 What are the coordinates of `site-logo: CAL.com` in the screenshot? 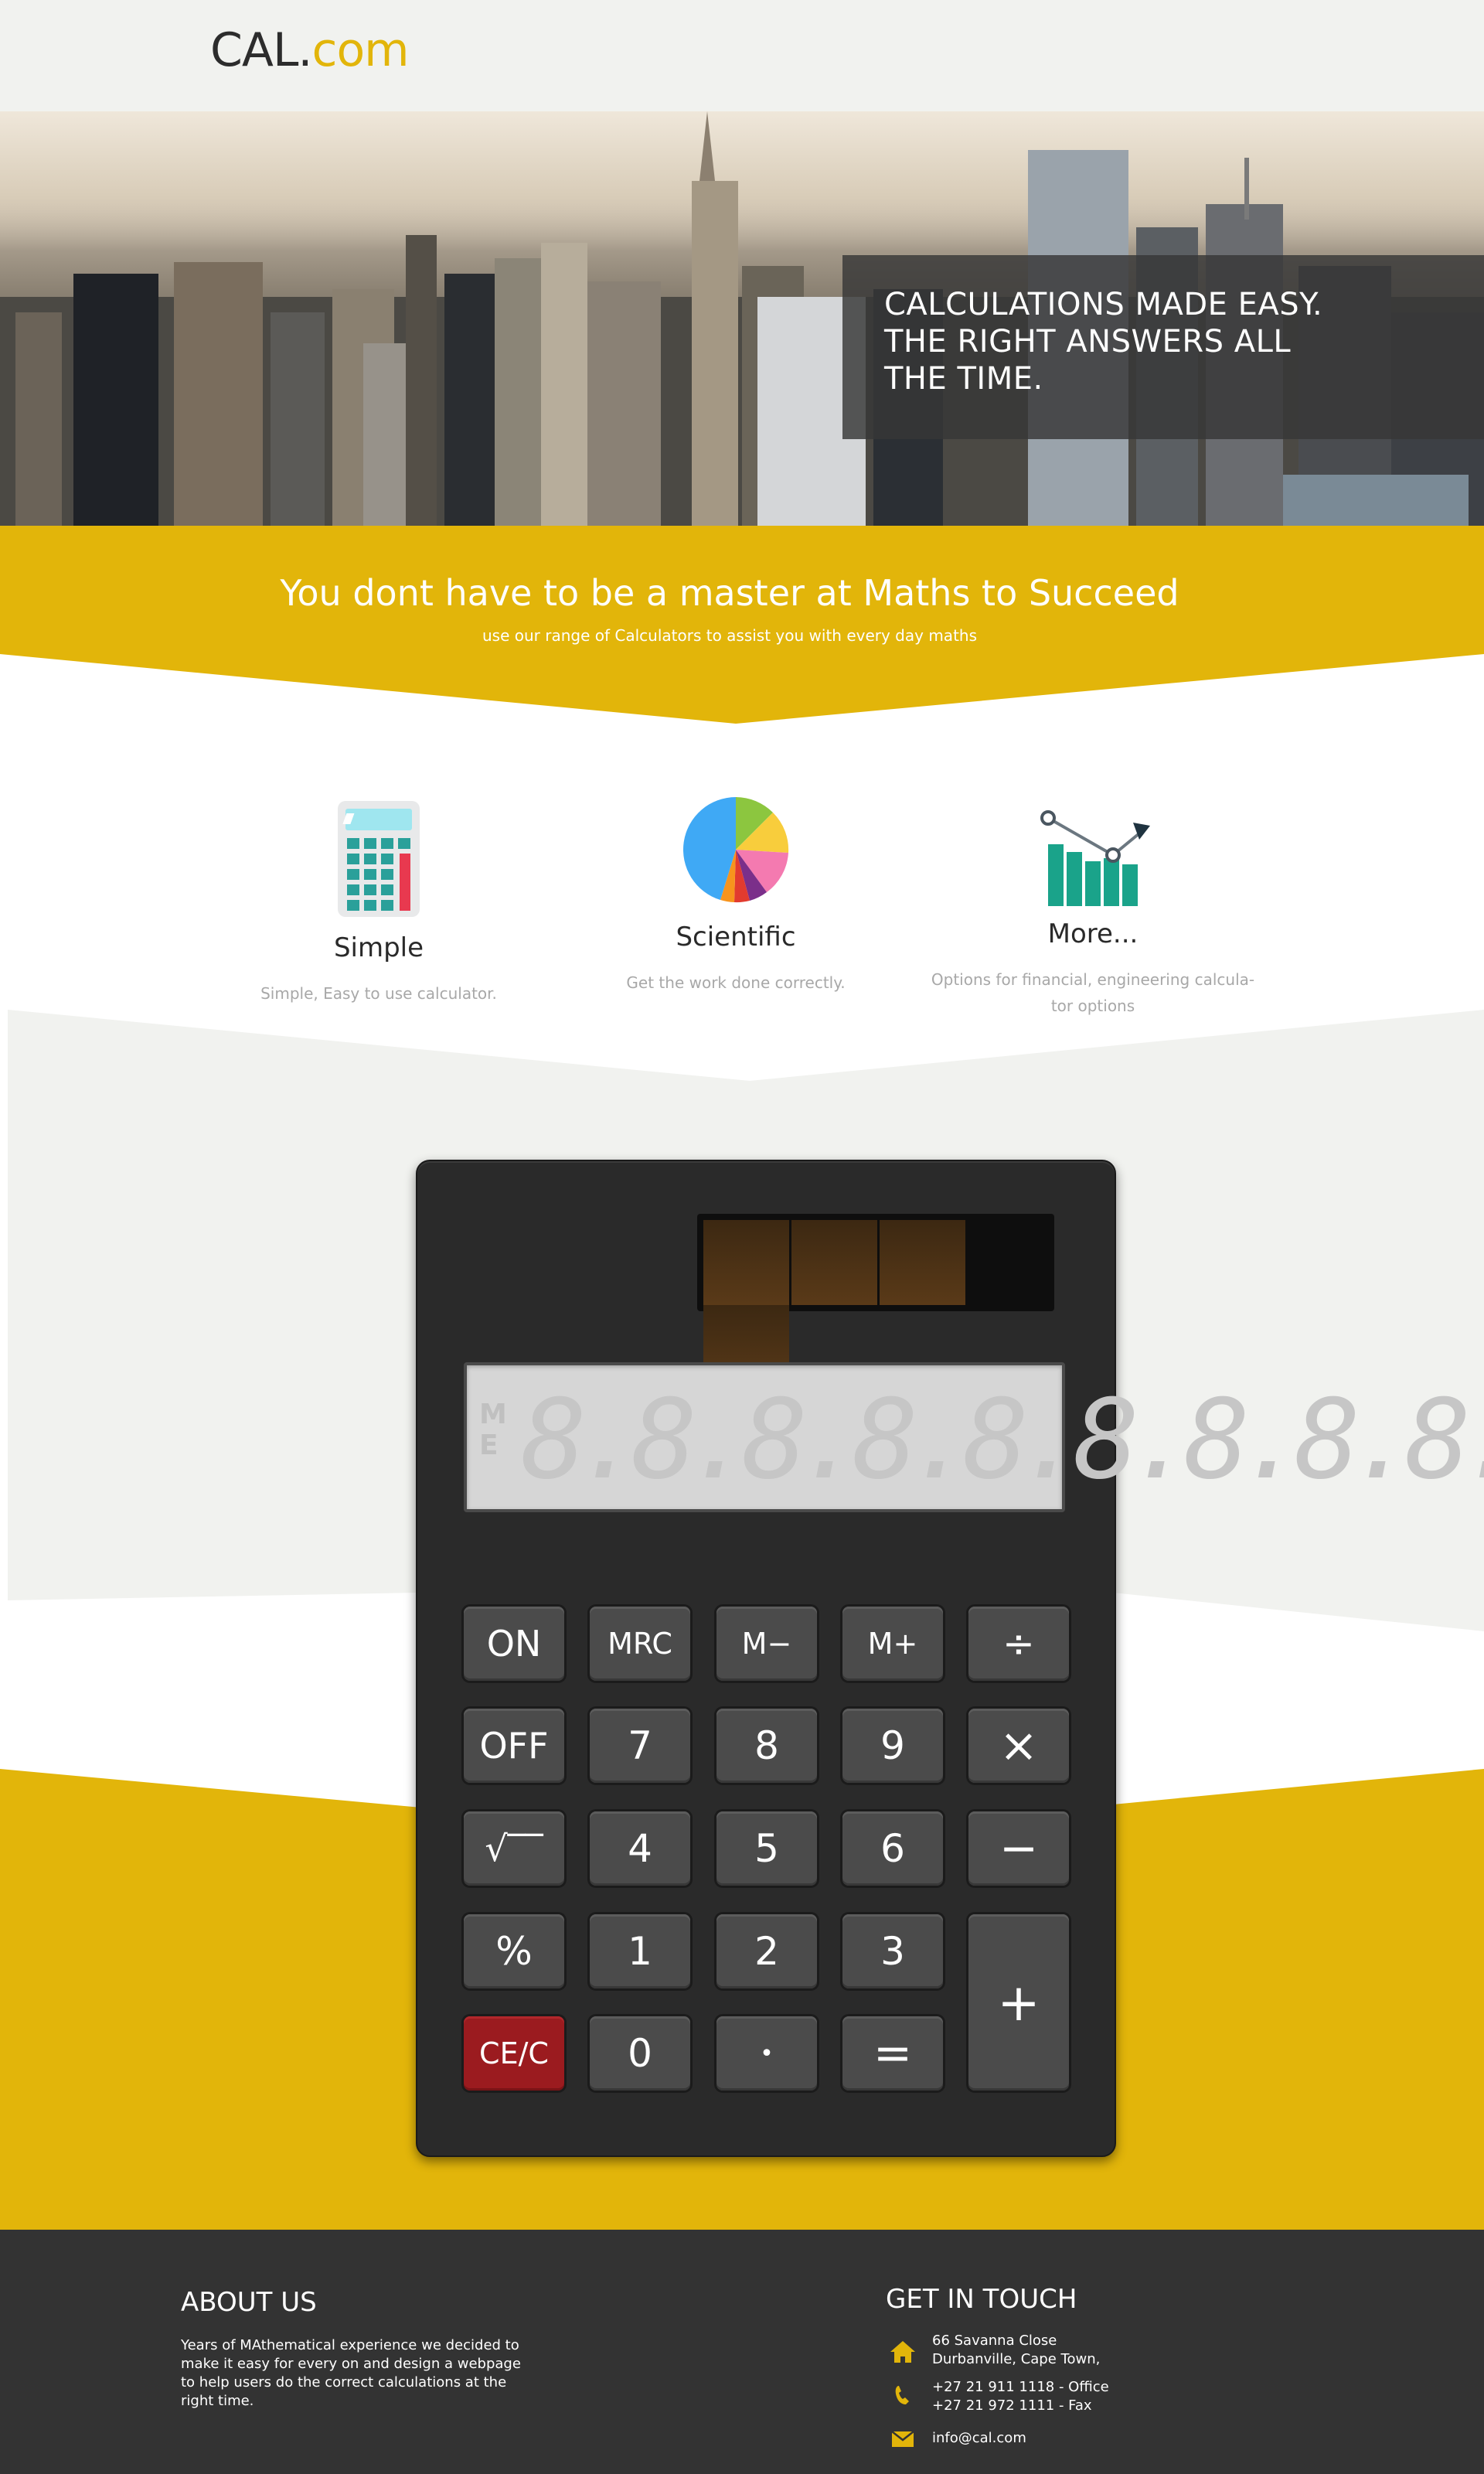 It's located at (310, 50).